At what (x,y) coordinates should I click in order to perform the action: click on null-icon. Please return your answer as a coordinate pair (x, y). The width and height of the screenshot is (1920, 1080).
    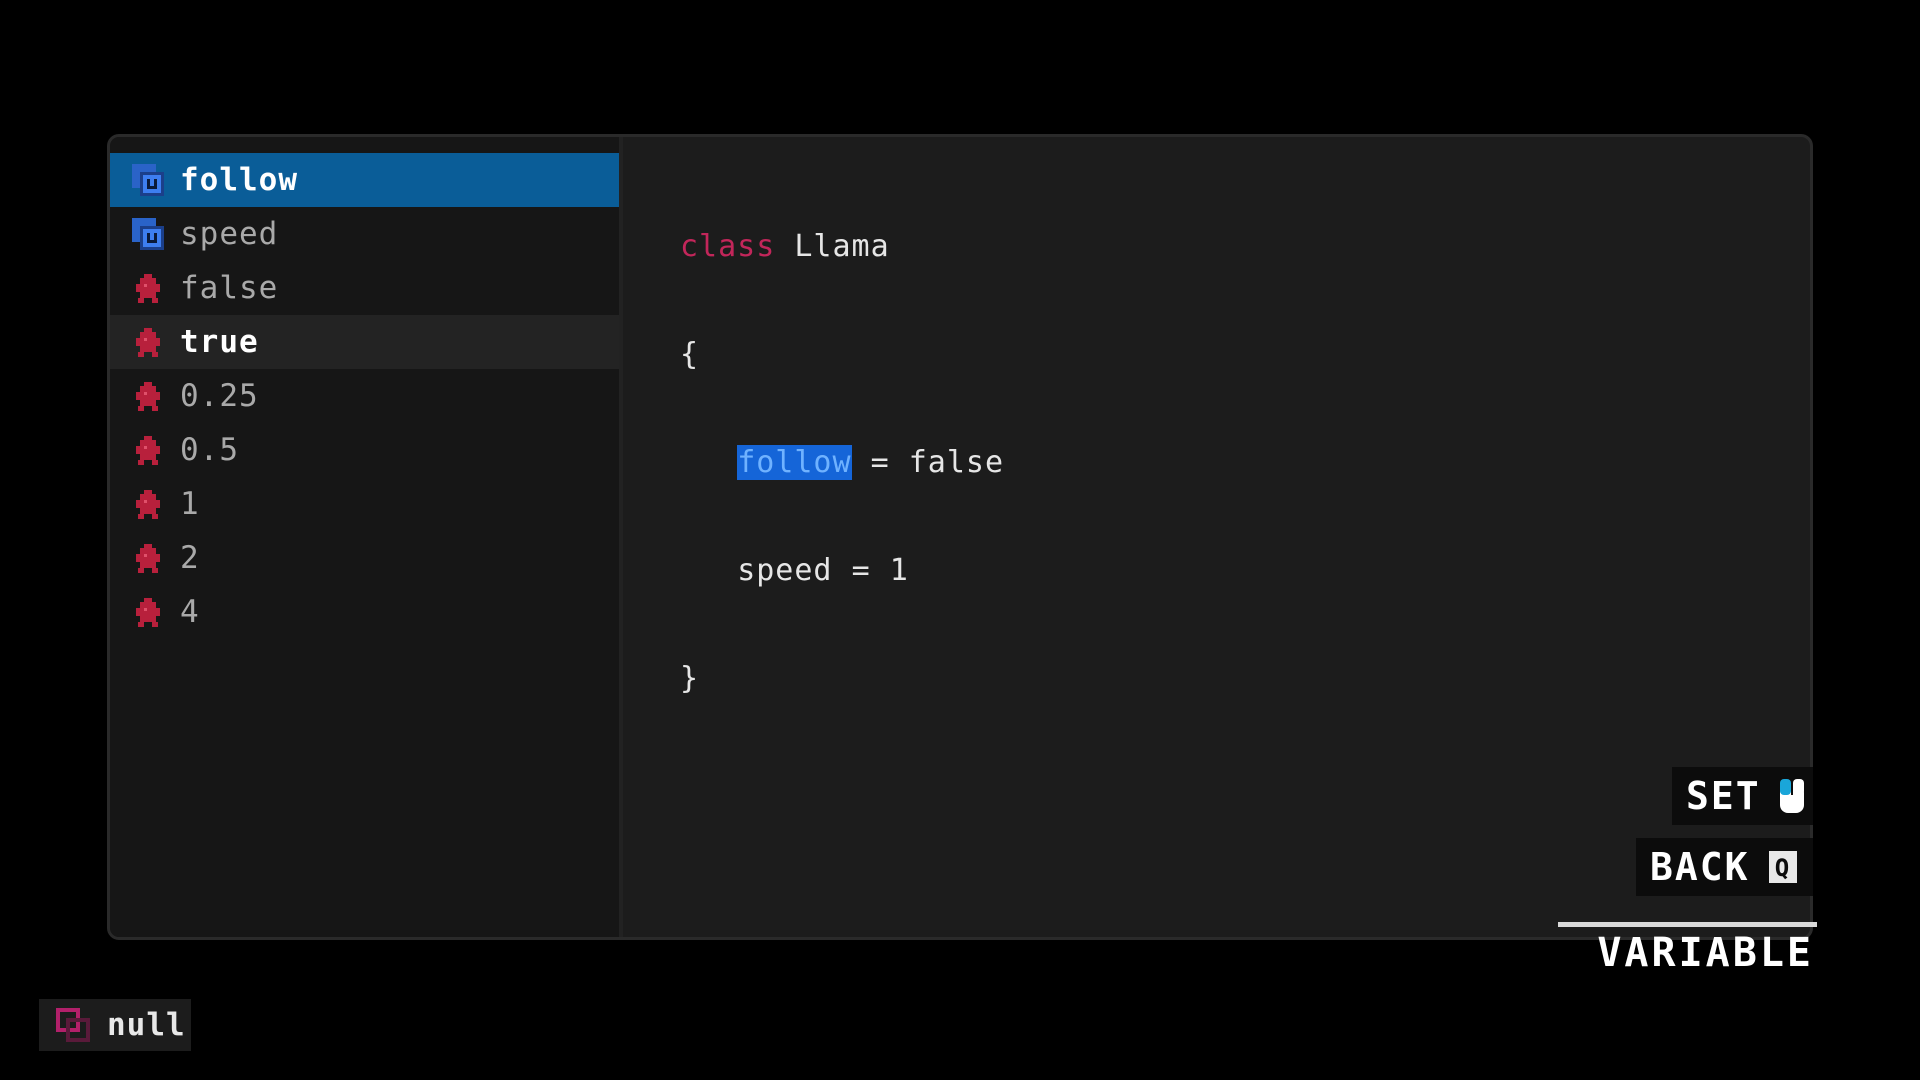
    Looking at the image, I should click on (73, 1025).